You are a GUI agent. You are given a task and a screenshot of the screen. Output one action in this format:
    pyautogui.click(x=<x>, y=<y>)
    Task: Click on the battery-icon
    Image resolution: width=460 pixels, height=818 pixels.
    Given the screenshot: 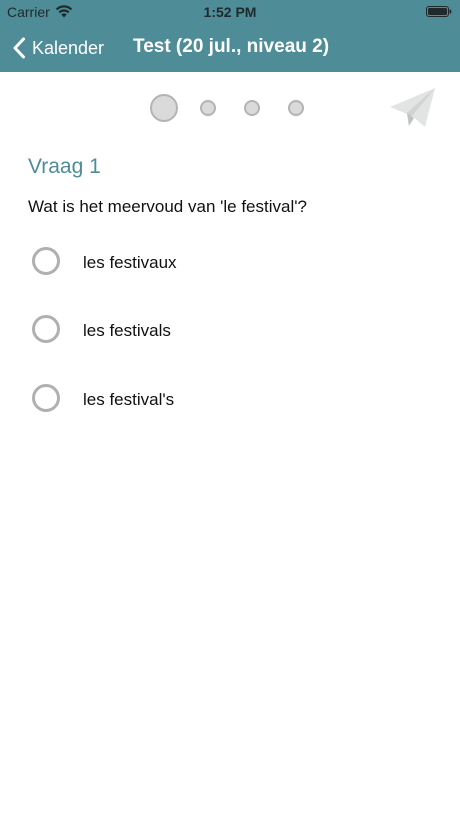 What is the action you would take?
    pyautogui.click(x=439, y=11)
    